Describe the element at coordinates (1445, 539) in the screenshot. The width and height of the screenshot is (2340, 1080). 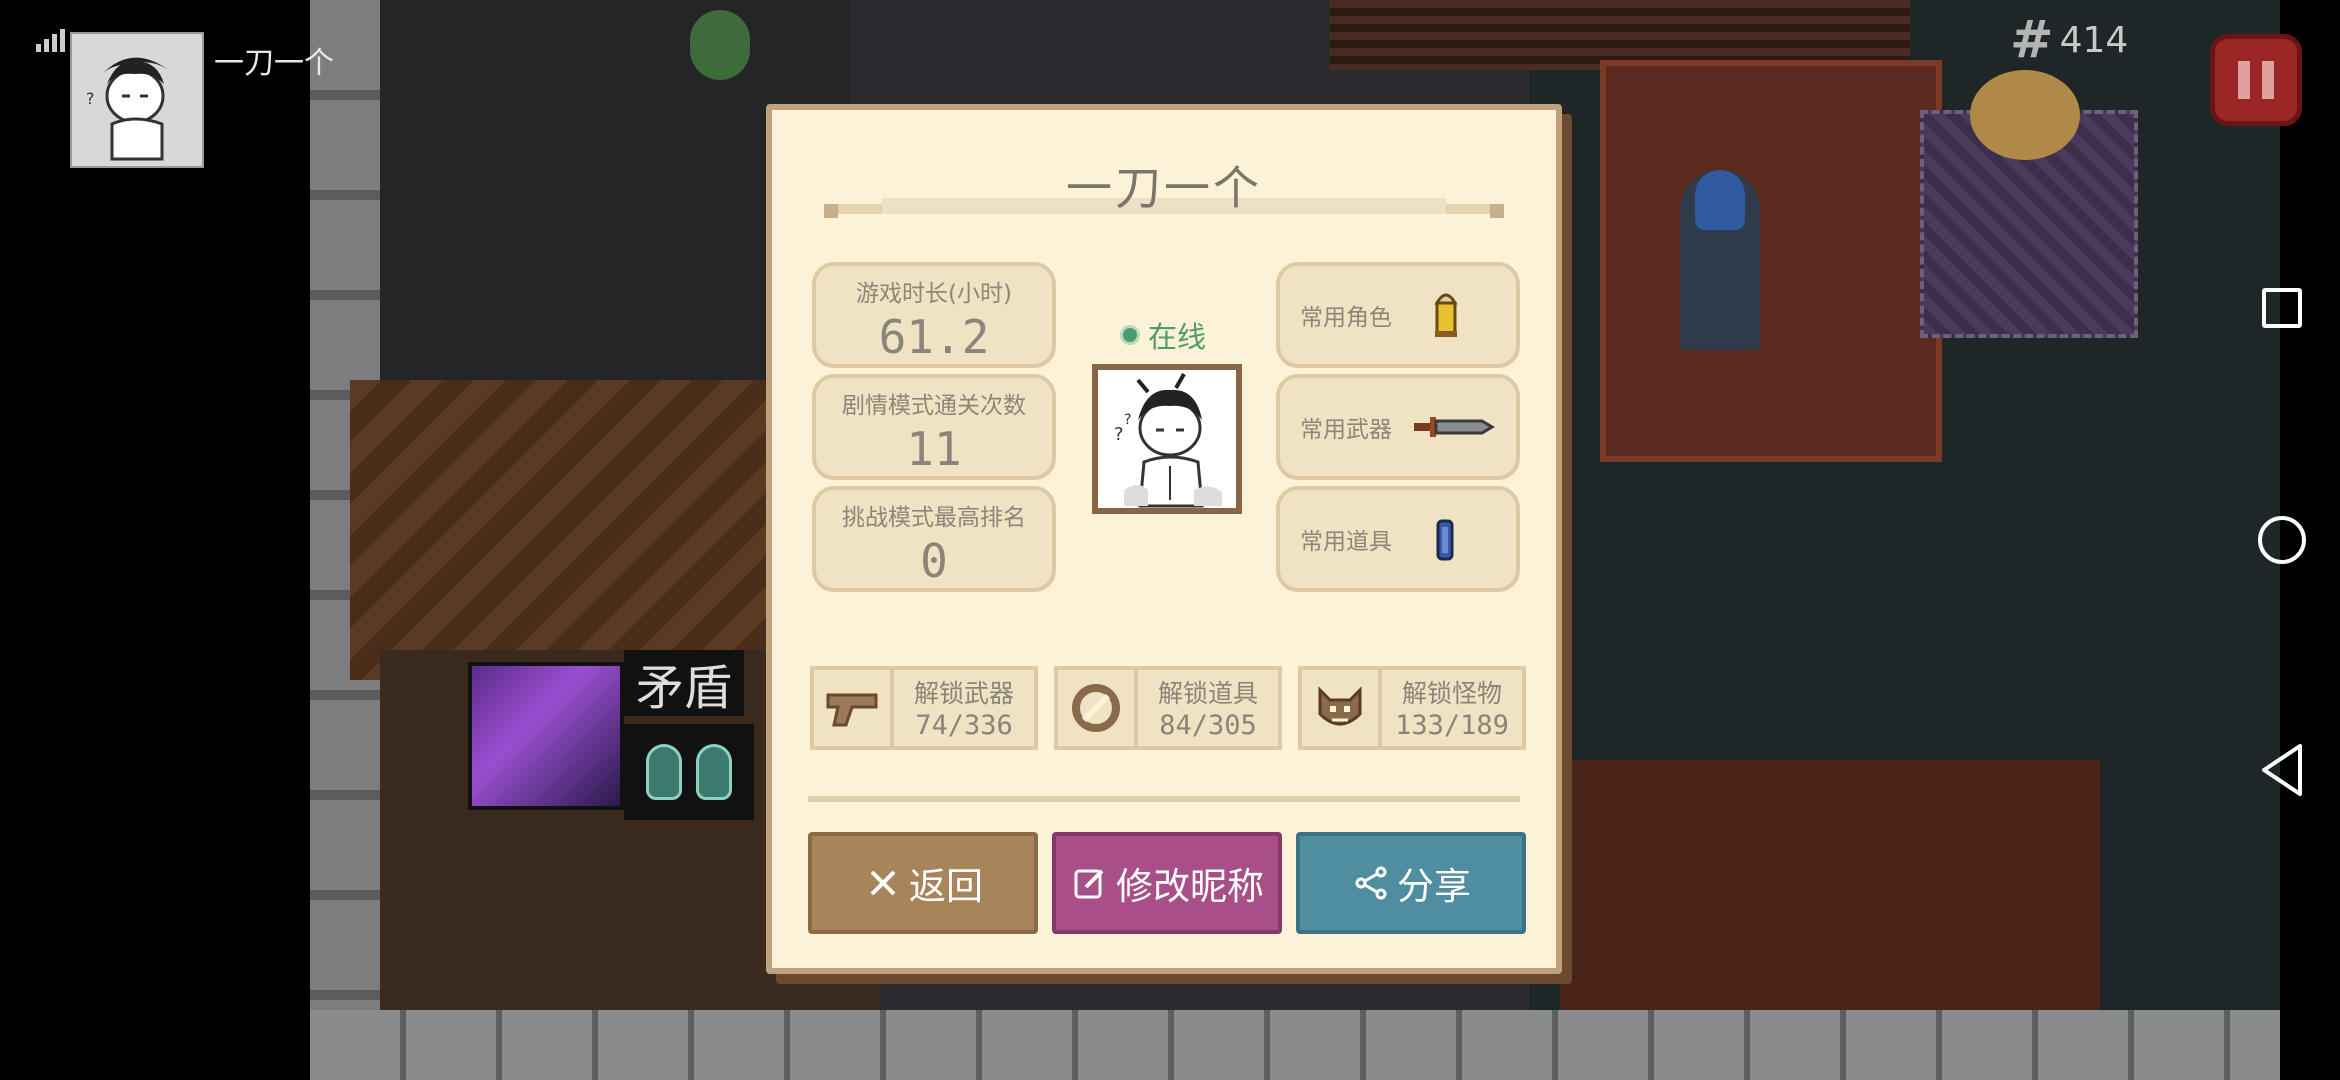
I see `blue-item-icon` at that location.